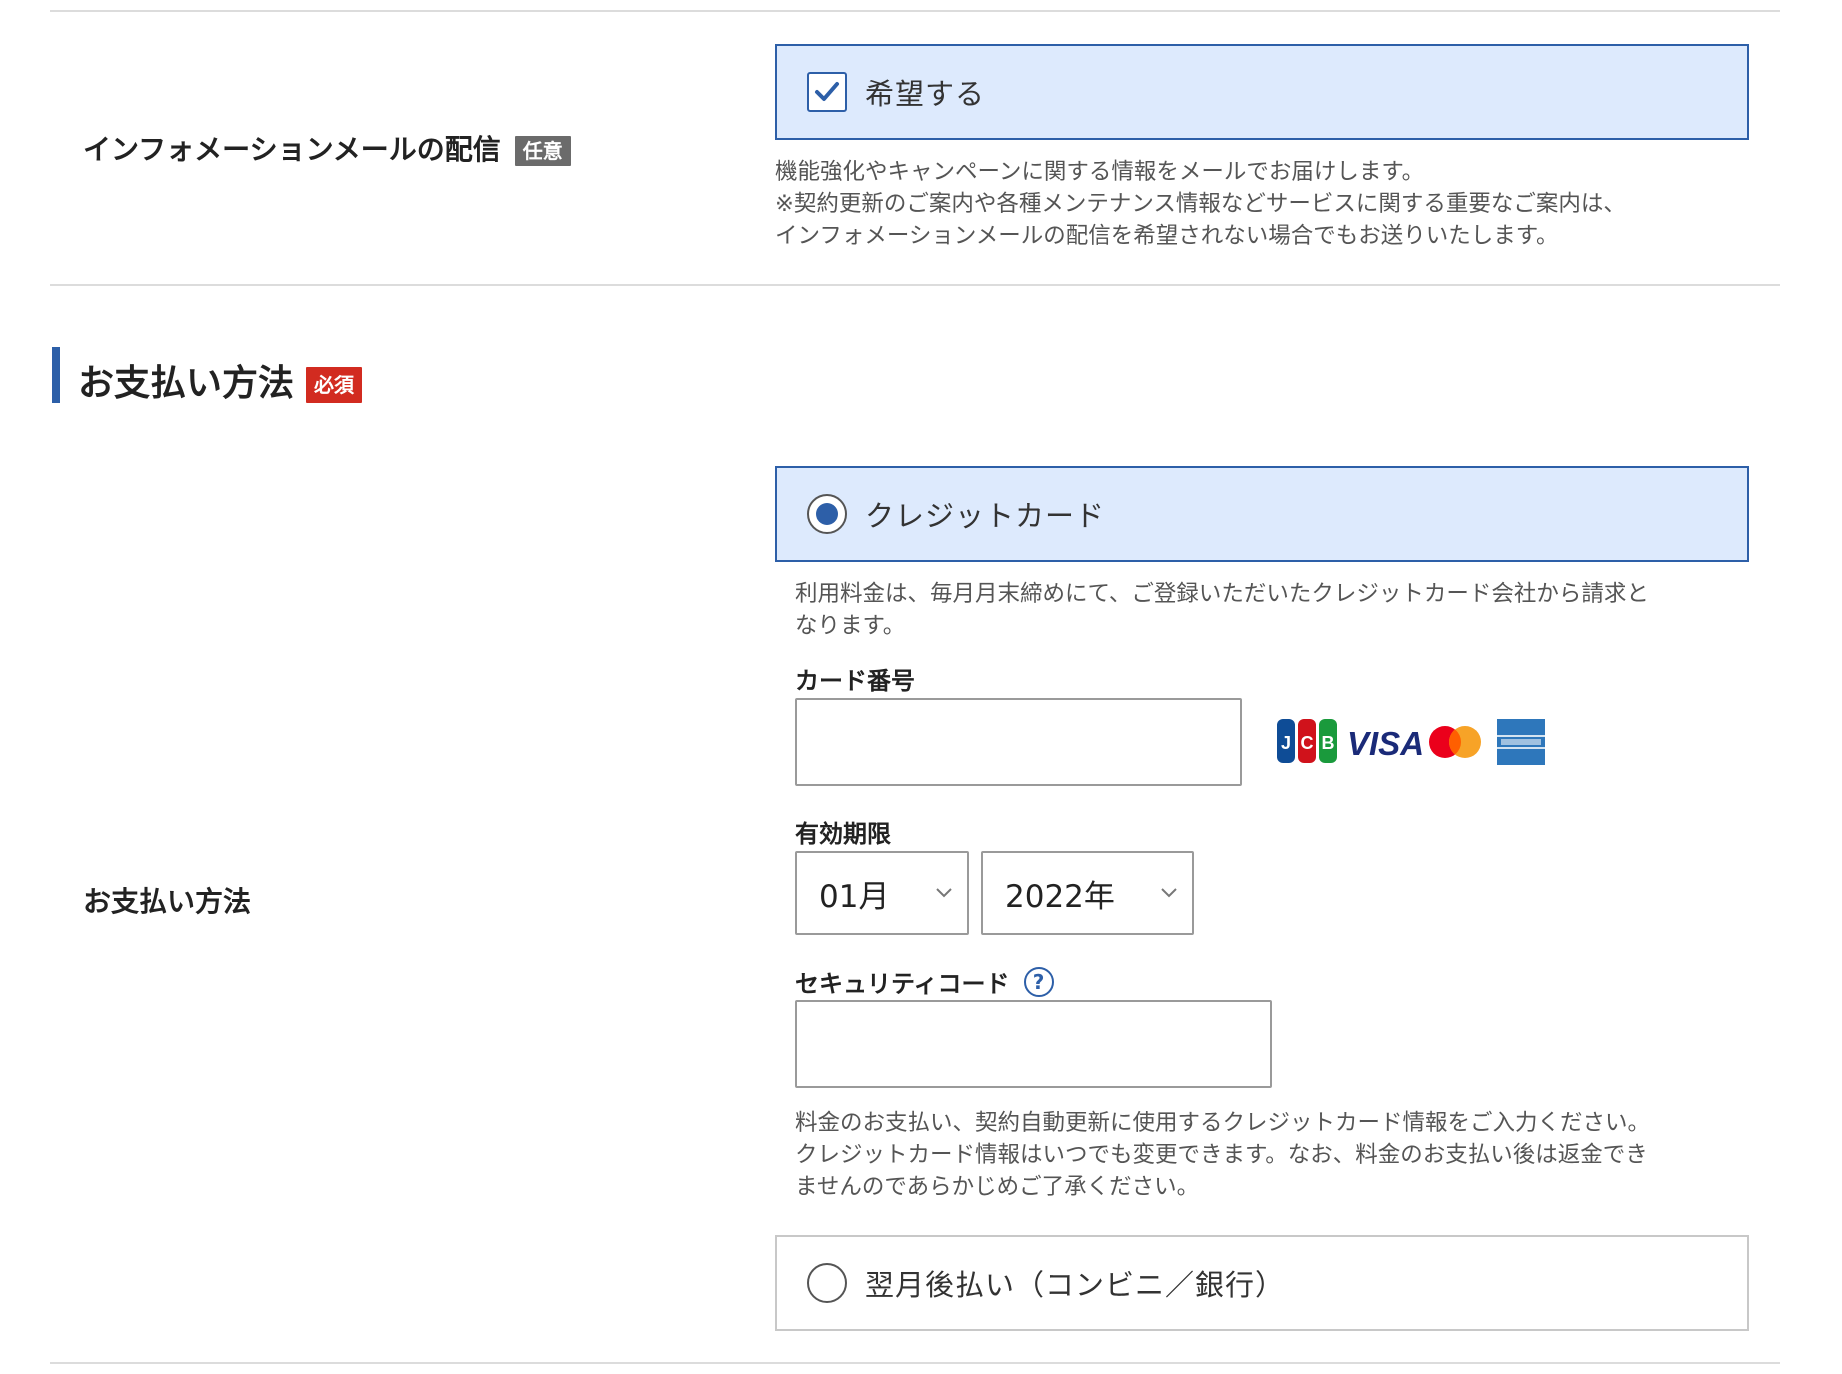 This screenshot has height=1374, width=1842. Describe the element at coordinates (1455, 742) in the screenshot. I see `mastercard-logo-icon` at that location.